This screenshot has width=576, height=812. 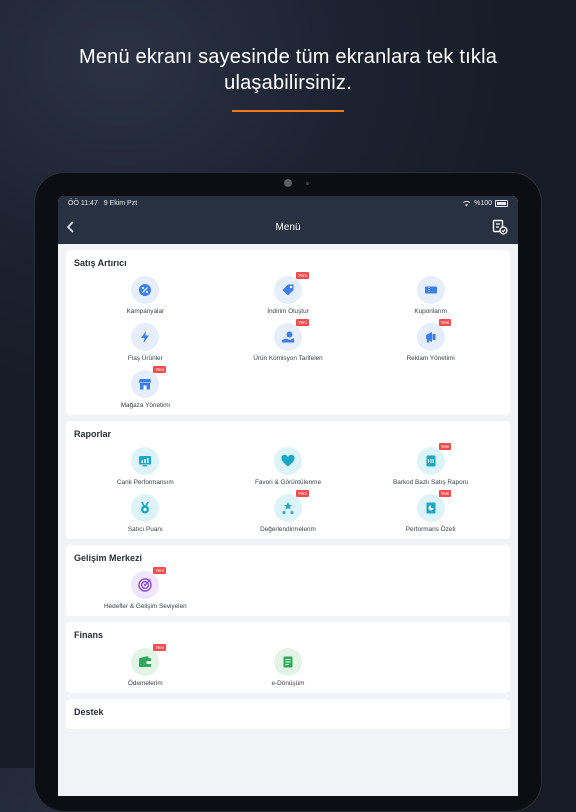 I want to click on section-finans: Finans Yeni Ödemelerim e-Dönüşüm, so click(x=288, y=657).